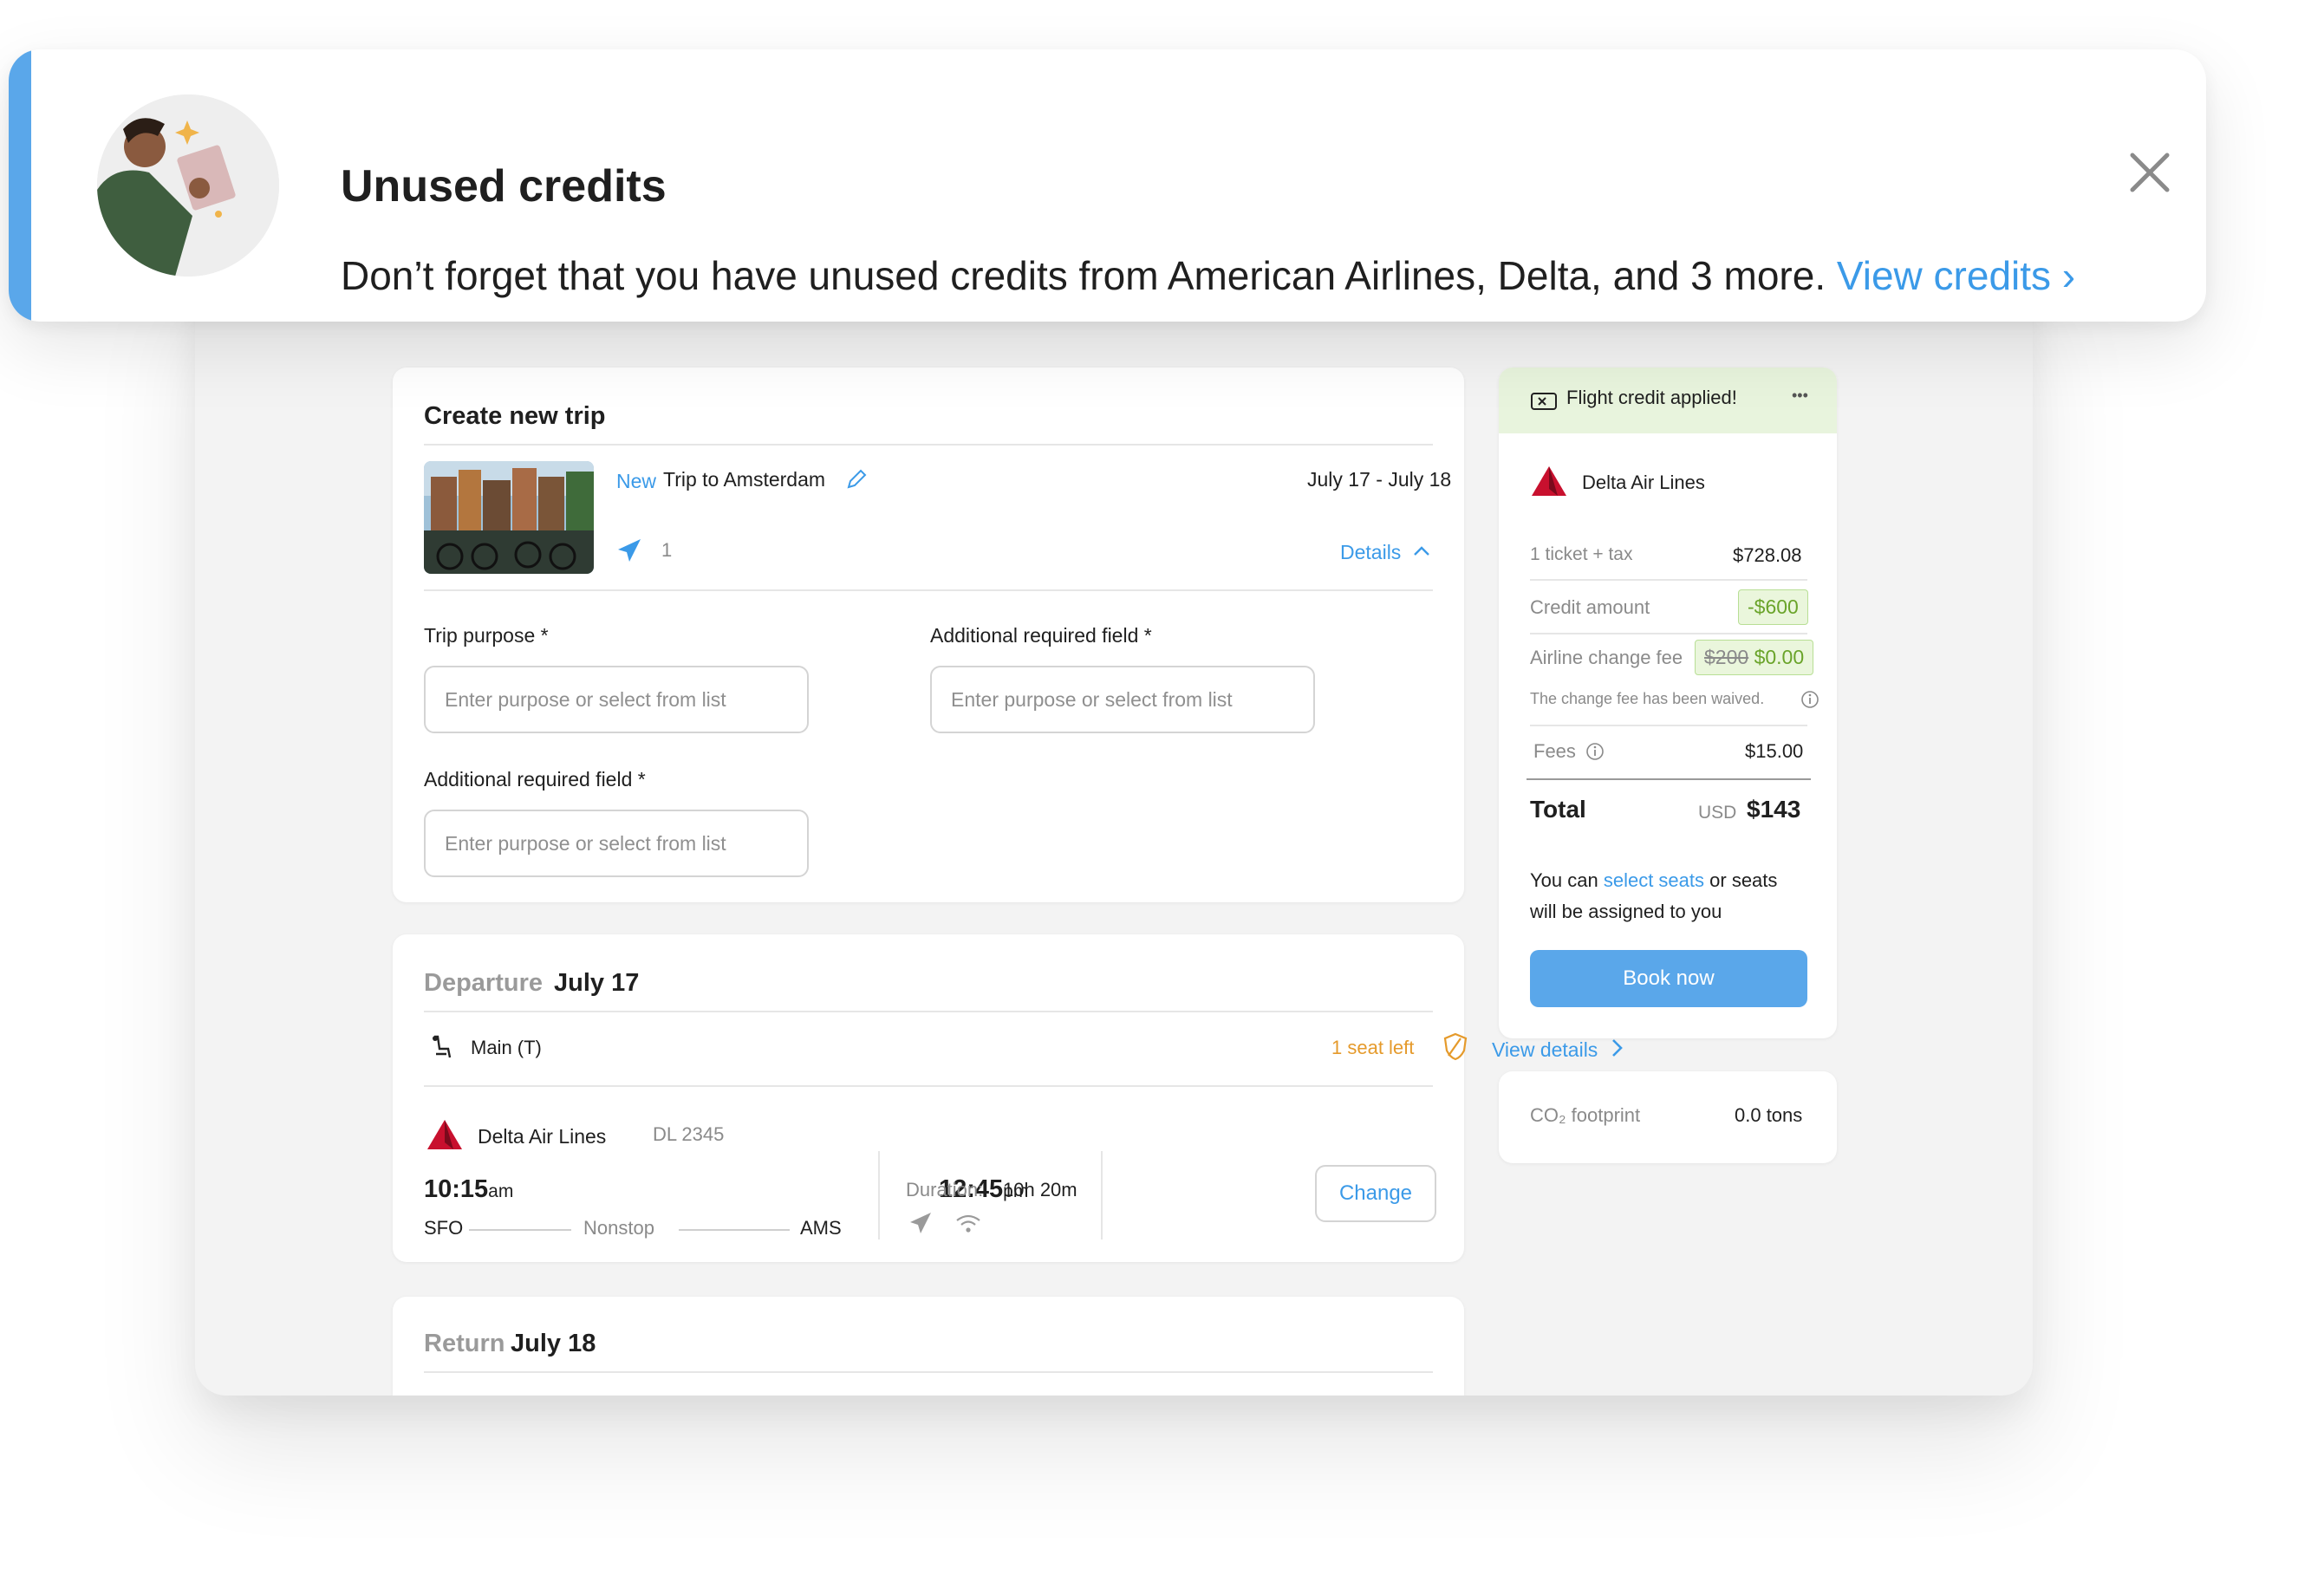  What do you see at coordinates (1595, 752) in the screenshot?
I see `fees-info-icon` at bounding box center [1595, 752].